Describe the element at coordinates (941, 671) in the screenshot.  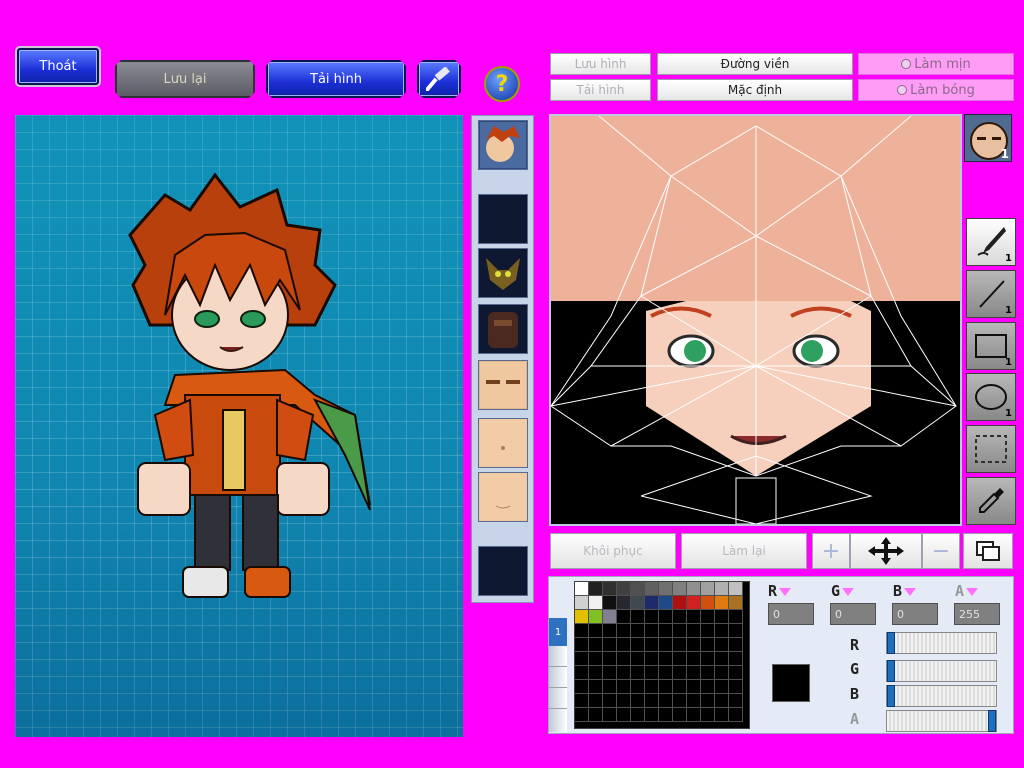
I see `g-slider` at that location.